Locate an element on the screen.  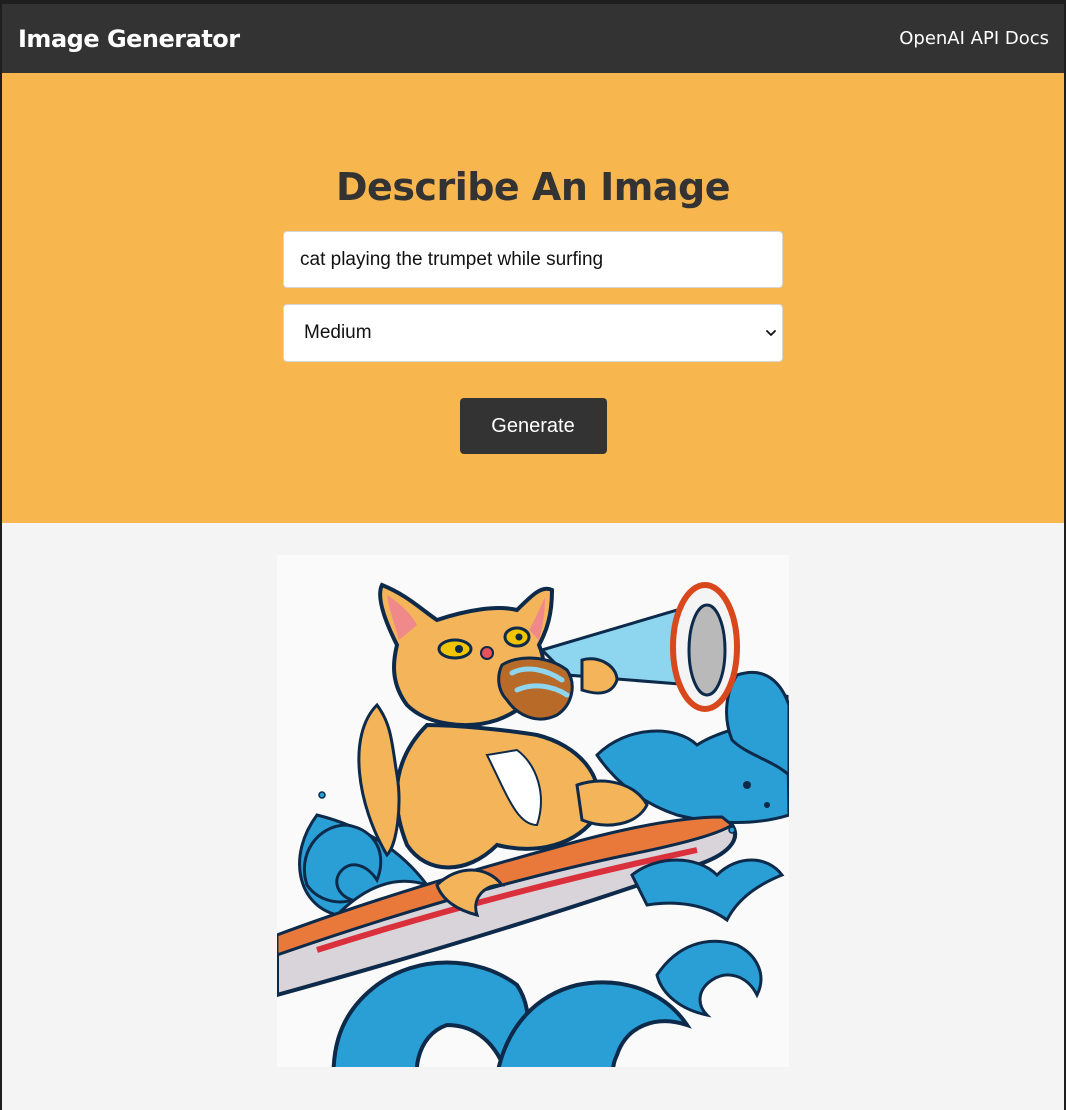
prompt-input is located at coordinates (533, 259).